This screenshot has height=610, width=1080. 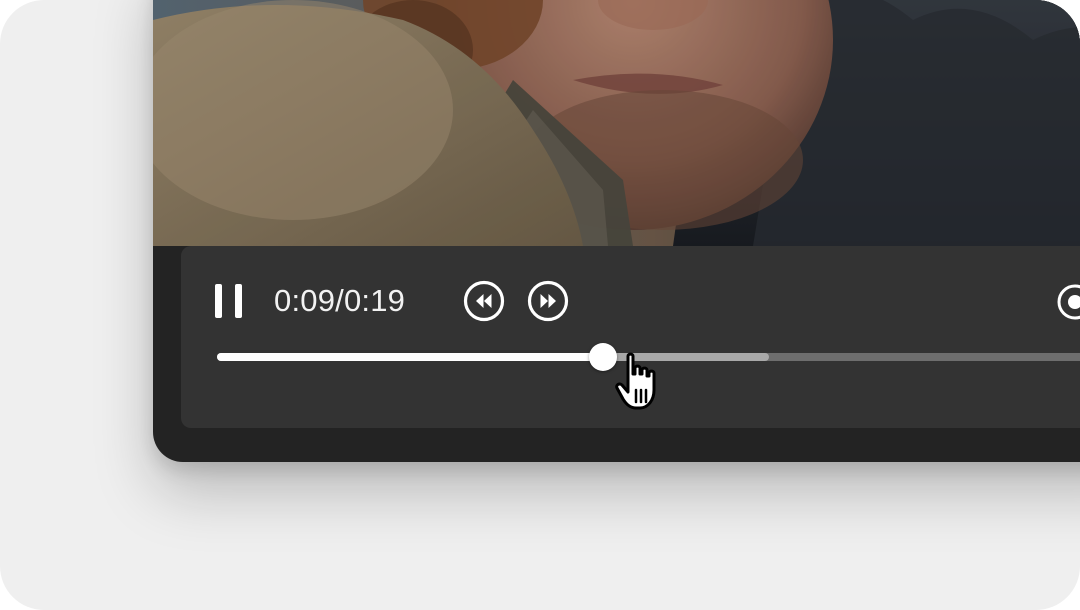 What do you see at coordinates (229, 301) in the screenshot?
I see `pause-button` at bounding box center [229, 301].